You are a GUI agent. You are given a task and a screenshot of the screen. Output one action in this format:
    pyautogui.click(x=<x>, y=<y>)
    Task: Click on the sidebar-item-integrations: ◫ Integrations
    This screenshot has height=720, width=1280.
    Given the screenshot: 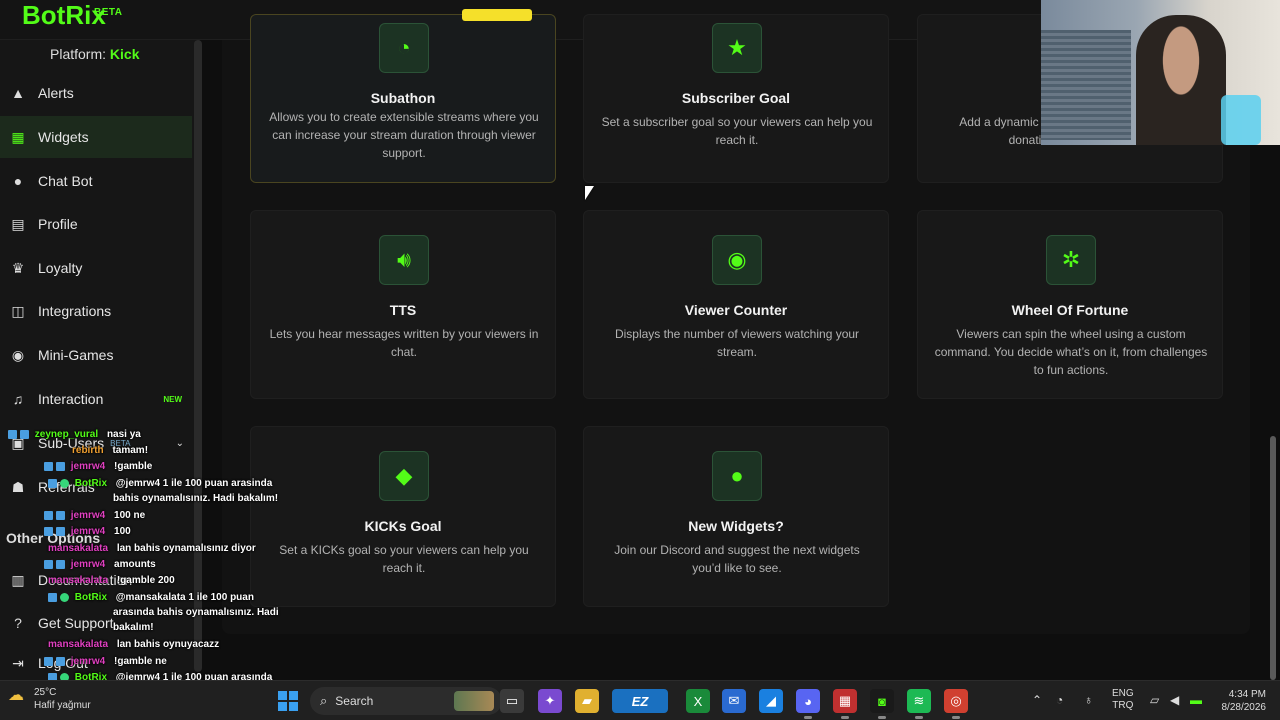 What is the action you would take?
    pyautogui.click(x=96, y=311)
    